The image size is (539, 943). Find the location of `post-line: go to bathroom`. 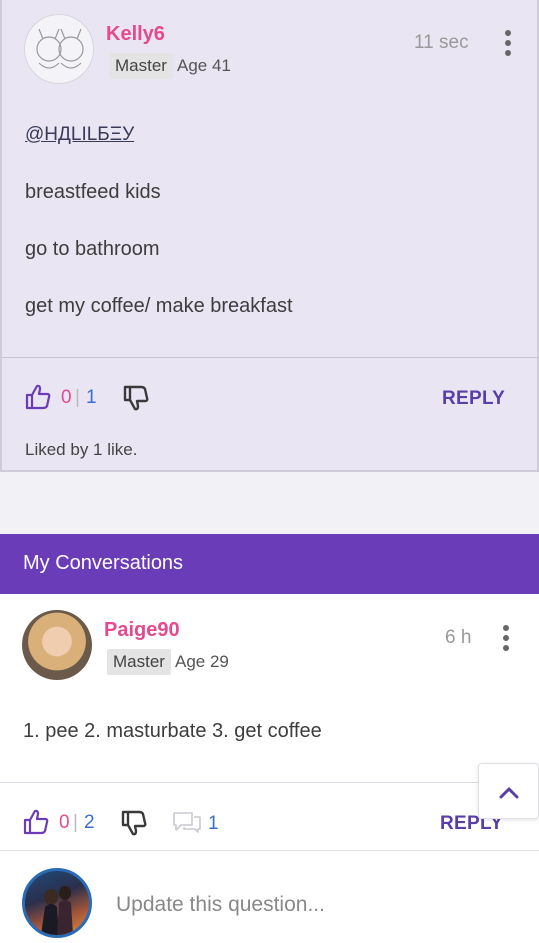

post-line: go to bathroom is located at coordinates (92, 249).